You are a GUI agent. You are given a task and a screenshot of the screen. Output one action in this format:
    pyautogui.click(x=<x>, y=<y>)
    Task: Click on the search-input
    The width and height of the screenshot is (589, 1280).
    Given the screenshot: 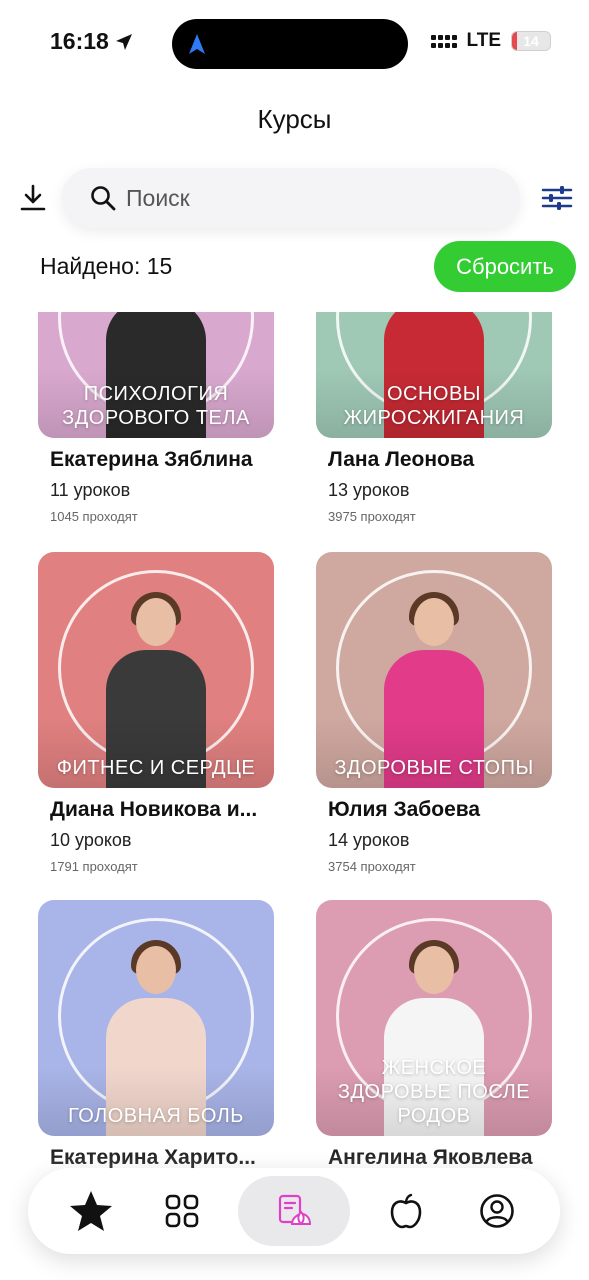 What is the action you would take?
    pyautogui.click(x=296, y=198)
    